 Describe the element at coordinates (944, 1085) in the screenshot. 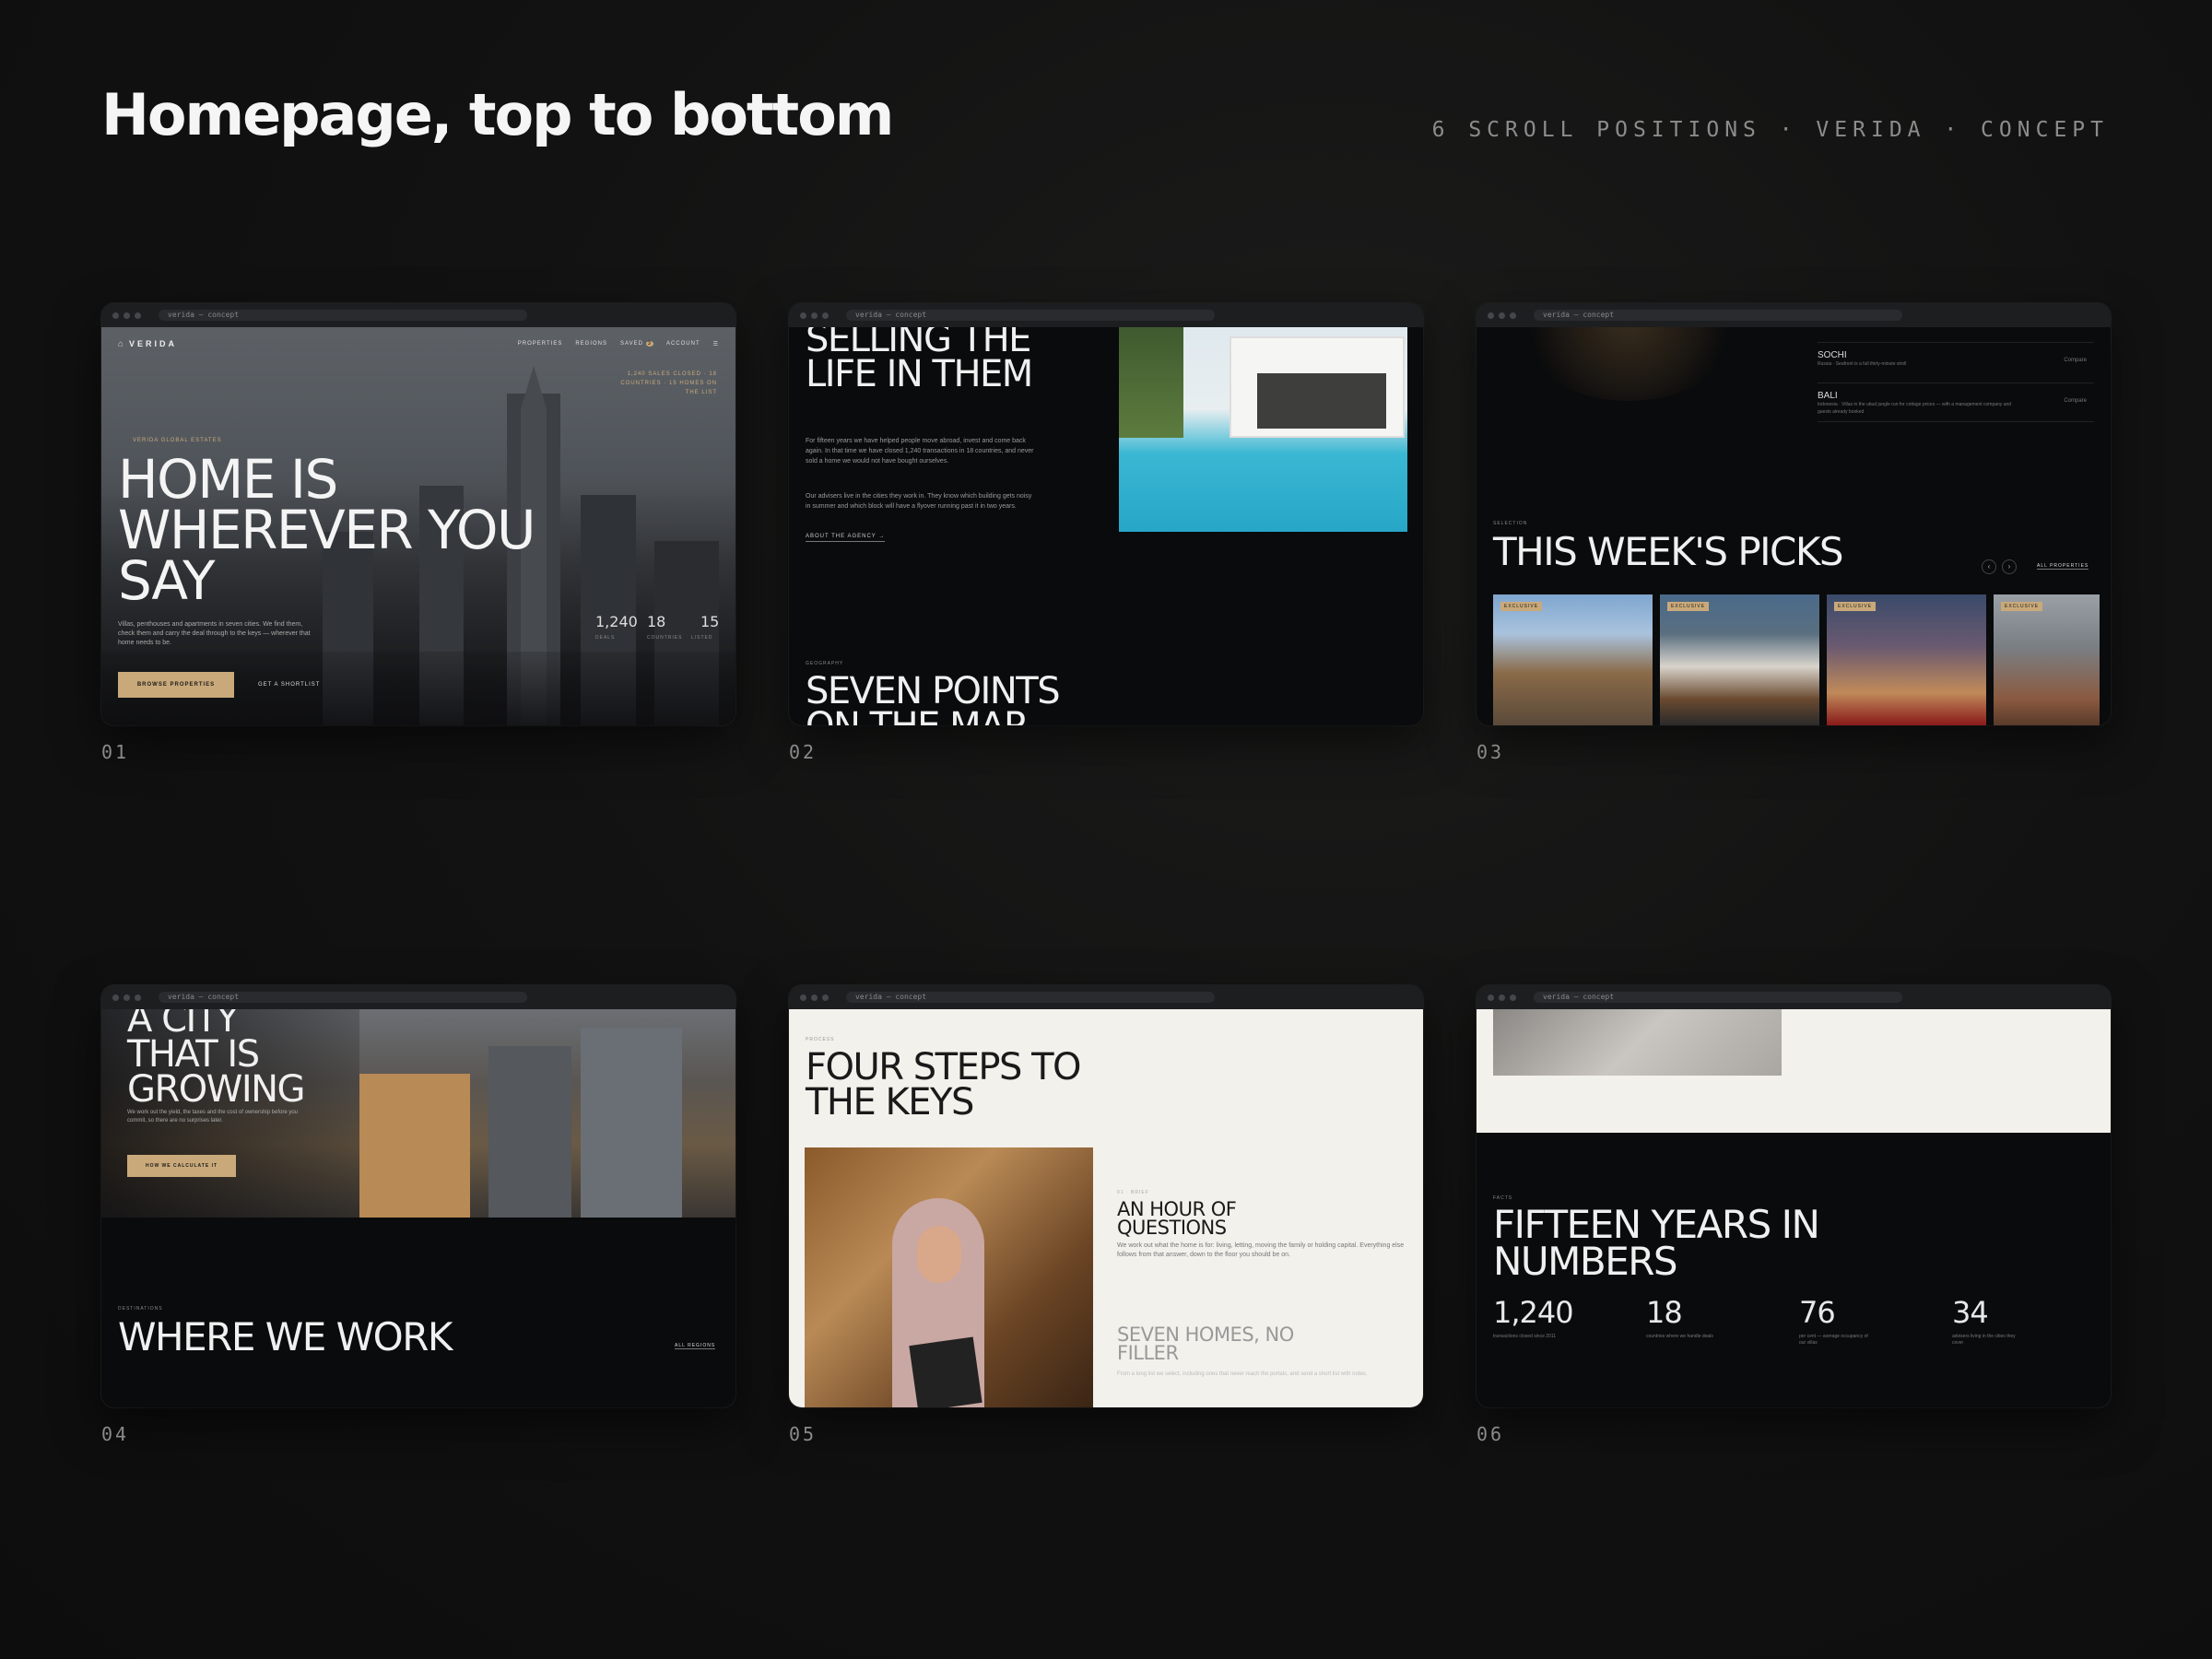

I see `process-headline: FOUR STEPS TO THE KEYS` at that location.